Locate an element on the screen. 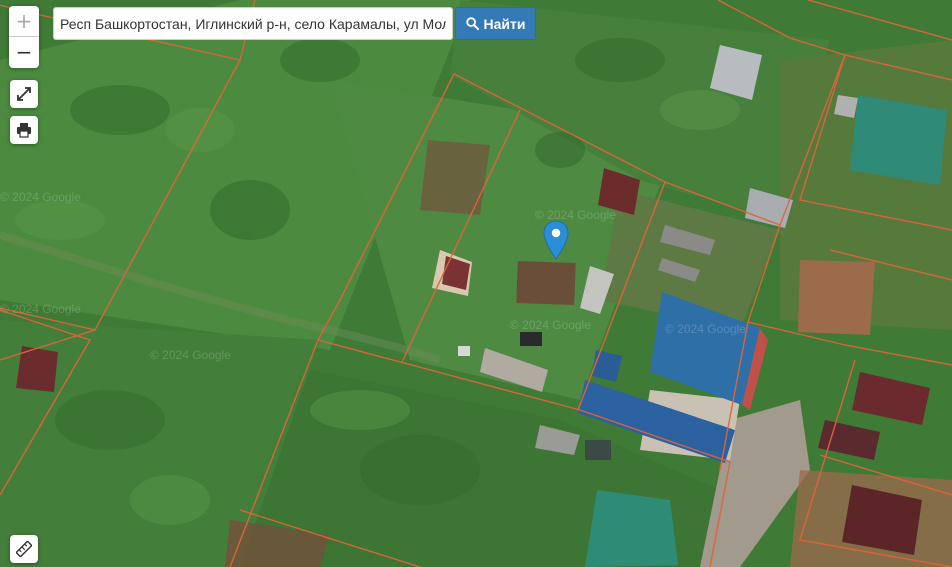 This screenshot has width=952, height=567. zoom-in-button: + is located at coordinates (24, 21).